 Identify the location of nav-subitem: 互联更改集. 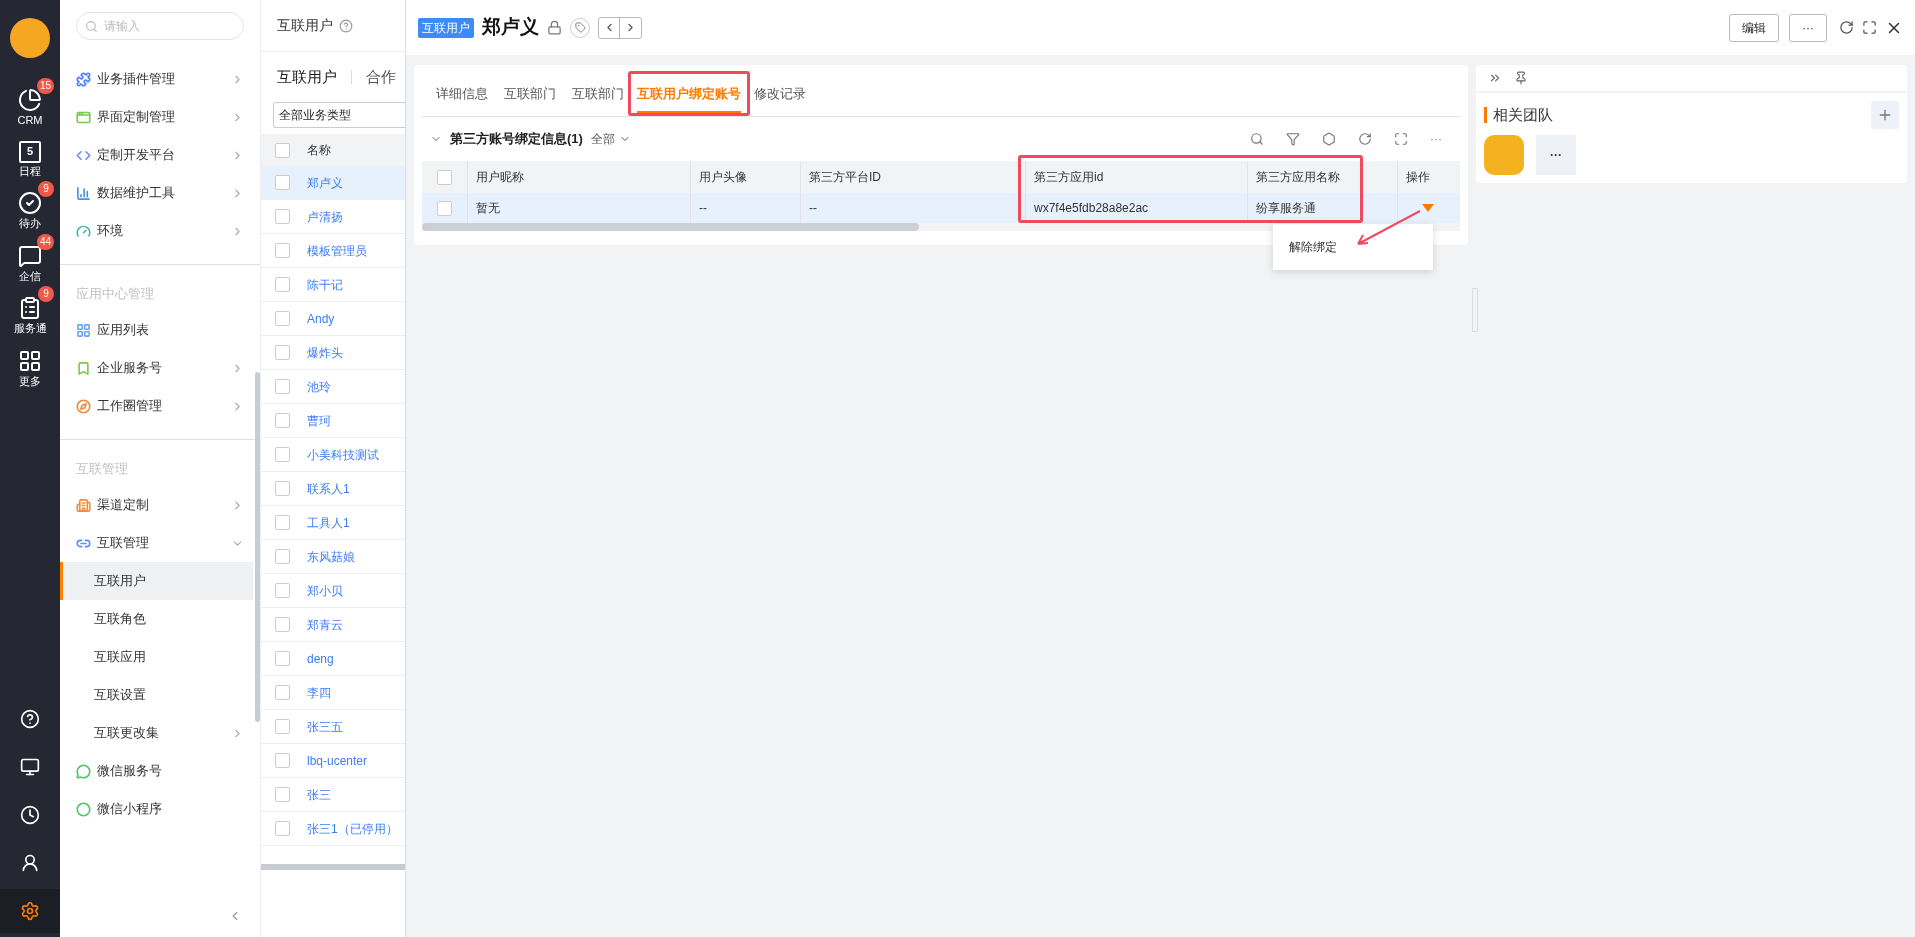
(156, 733).